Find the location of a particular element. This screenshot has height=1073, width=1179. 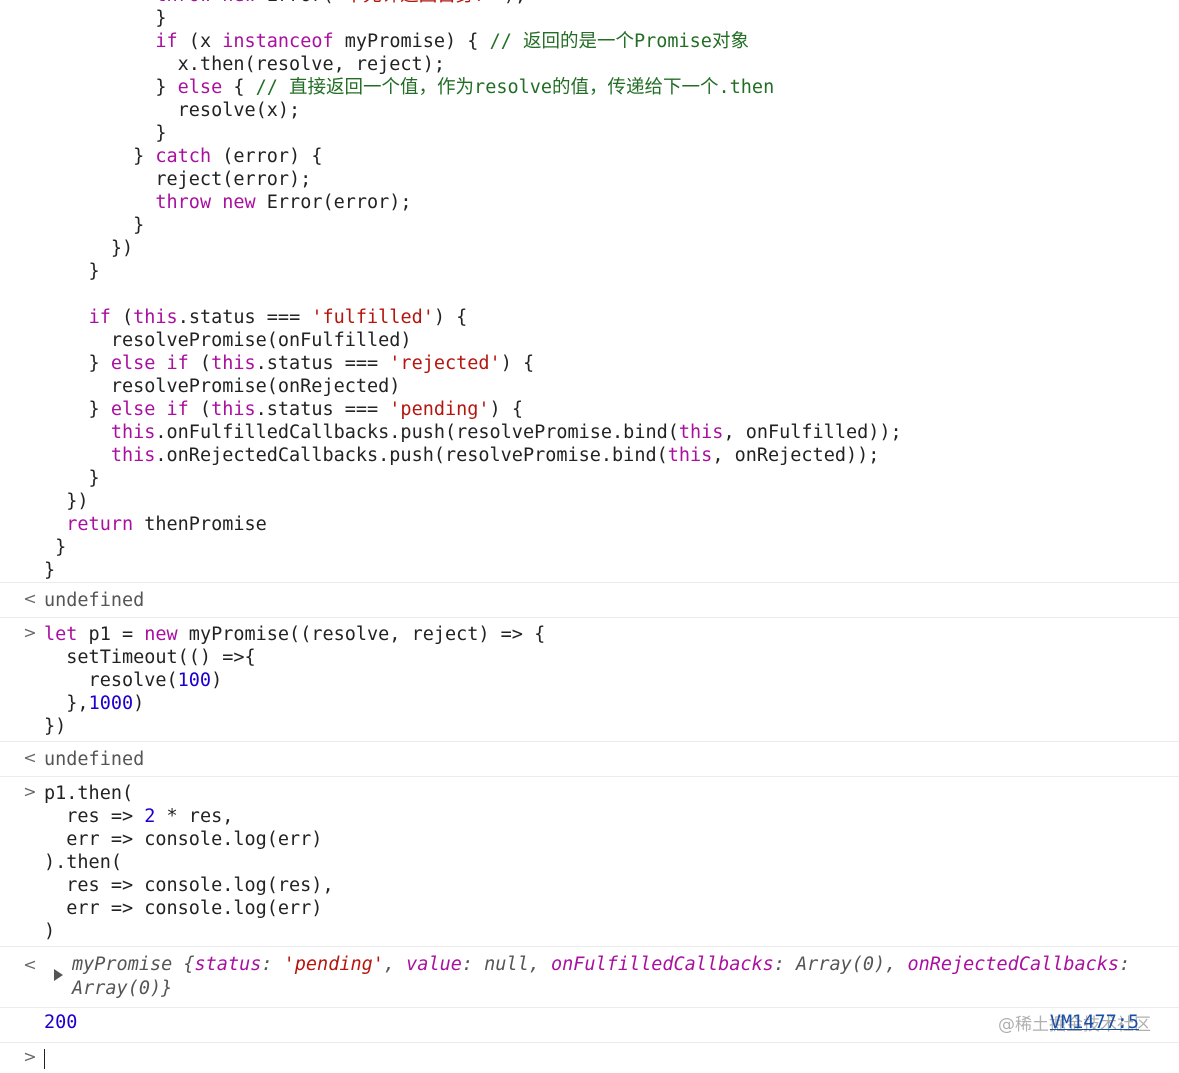

prop-key: status is located at coordinates (228, 964).